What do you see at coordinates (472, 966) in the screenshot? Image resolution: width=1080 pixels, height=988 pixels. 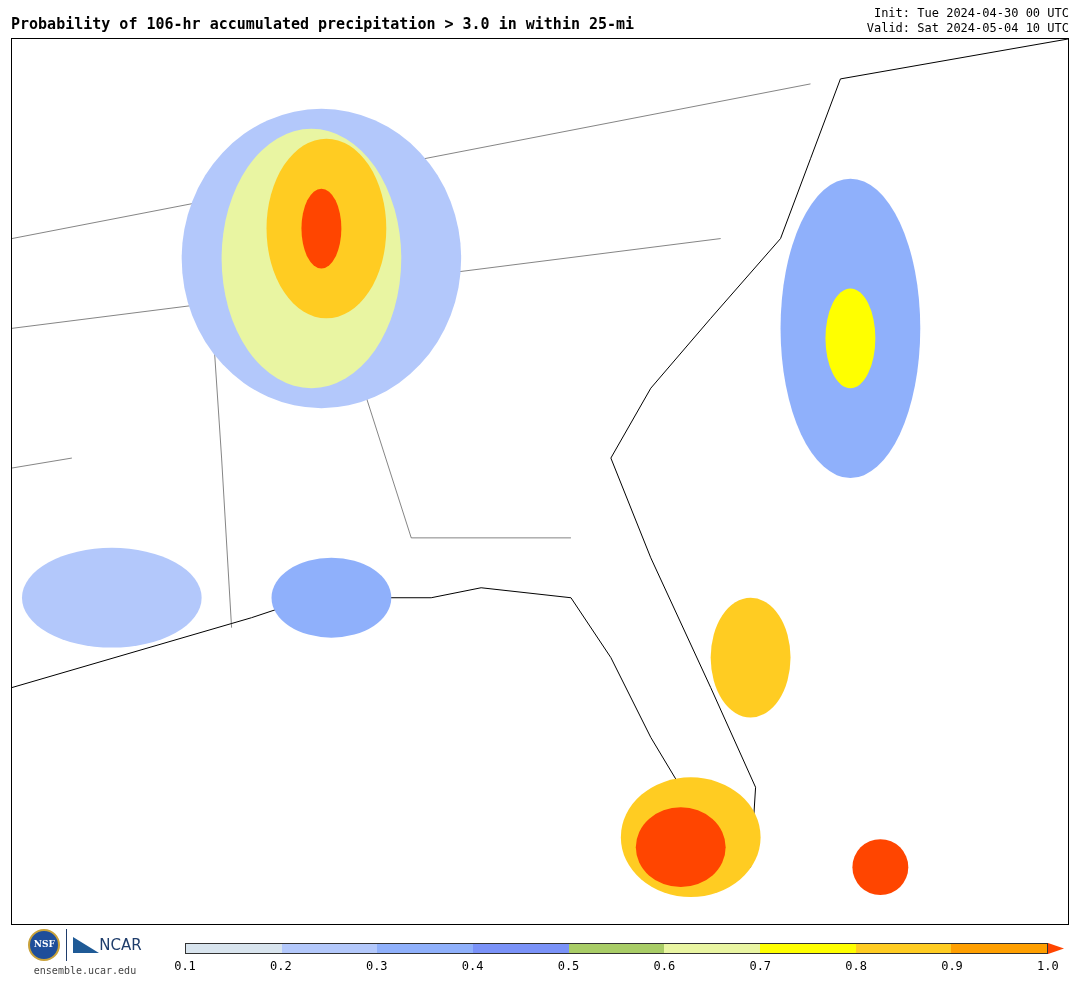 I see `scale-tick-label: 0.4` at bounding box center [472, 966].